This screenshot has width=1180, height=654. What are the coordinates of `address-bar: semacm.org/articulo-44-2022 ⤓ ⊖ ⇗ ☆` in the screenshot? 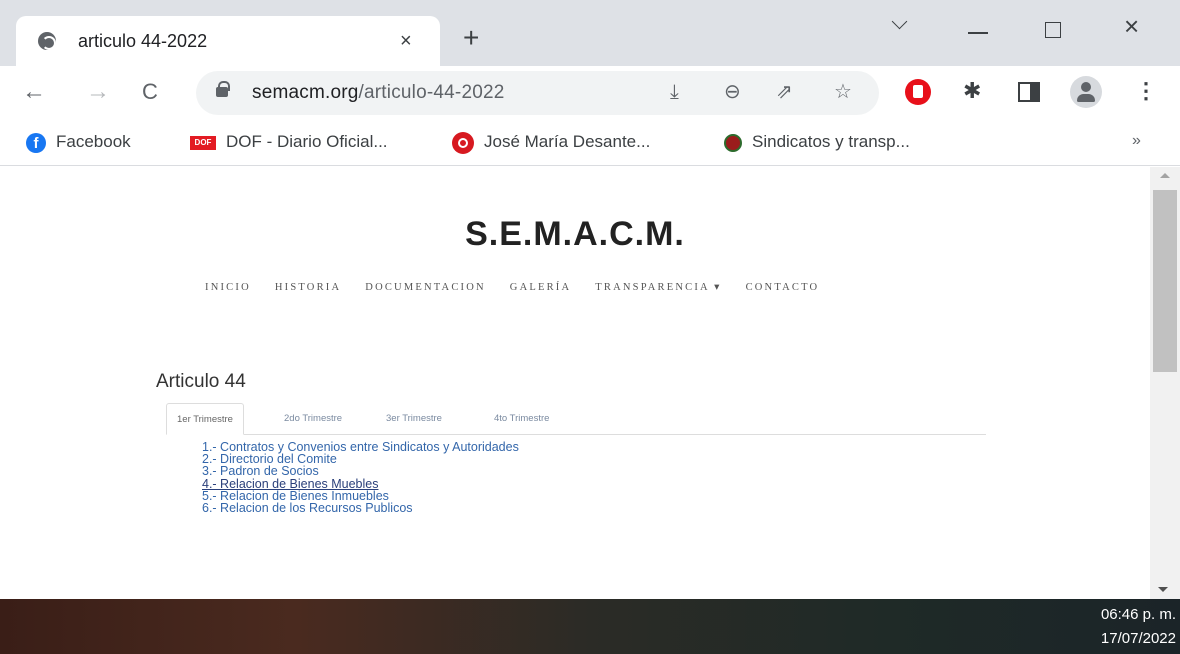 It's located at (537, 93).